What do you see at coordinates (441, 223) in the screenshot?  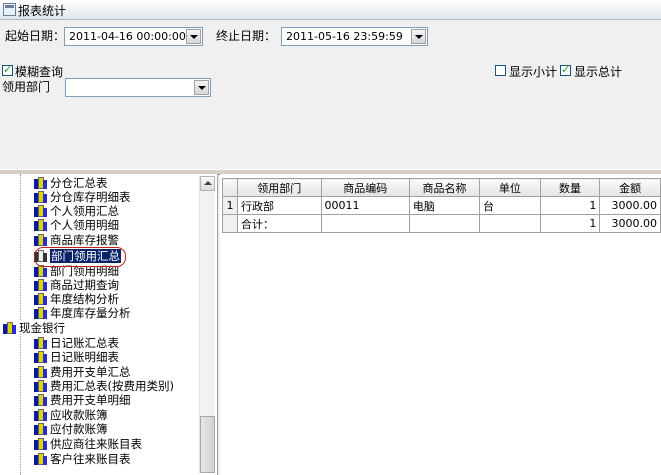 I see `total-row: 合计： 1 3000.00` at bounding box center [441, 223].